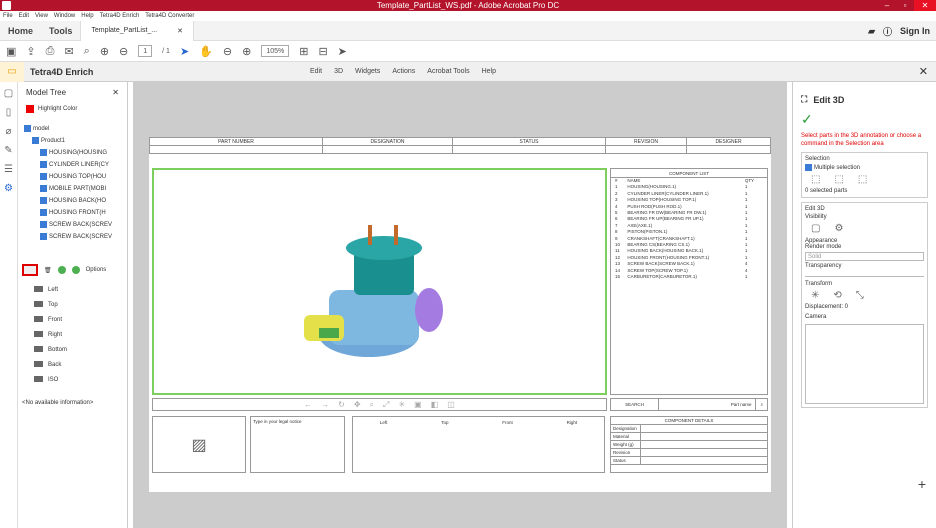 The height and width of the screenshot is (528, 936). What do you see at coordinates (8, 169) in the screenshot?
I see `layers-icon: ☰` at bounding box center [8, 169].